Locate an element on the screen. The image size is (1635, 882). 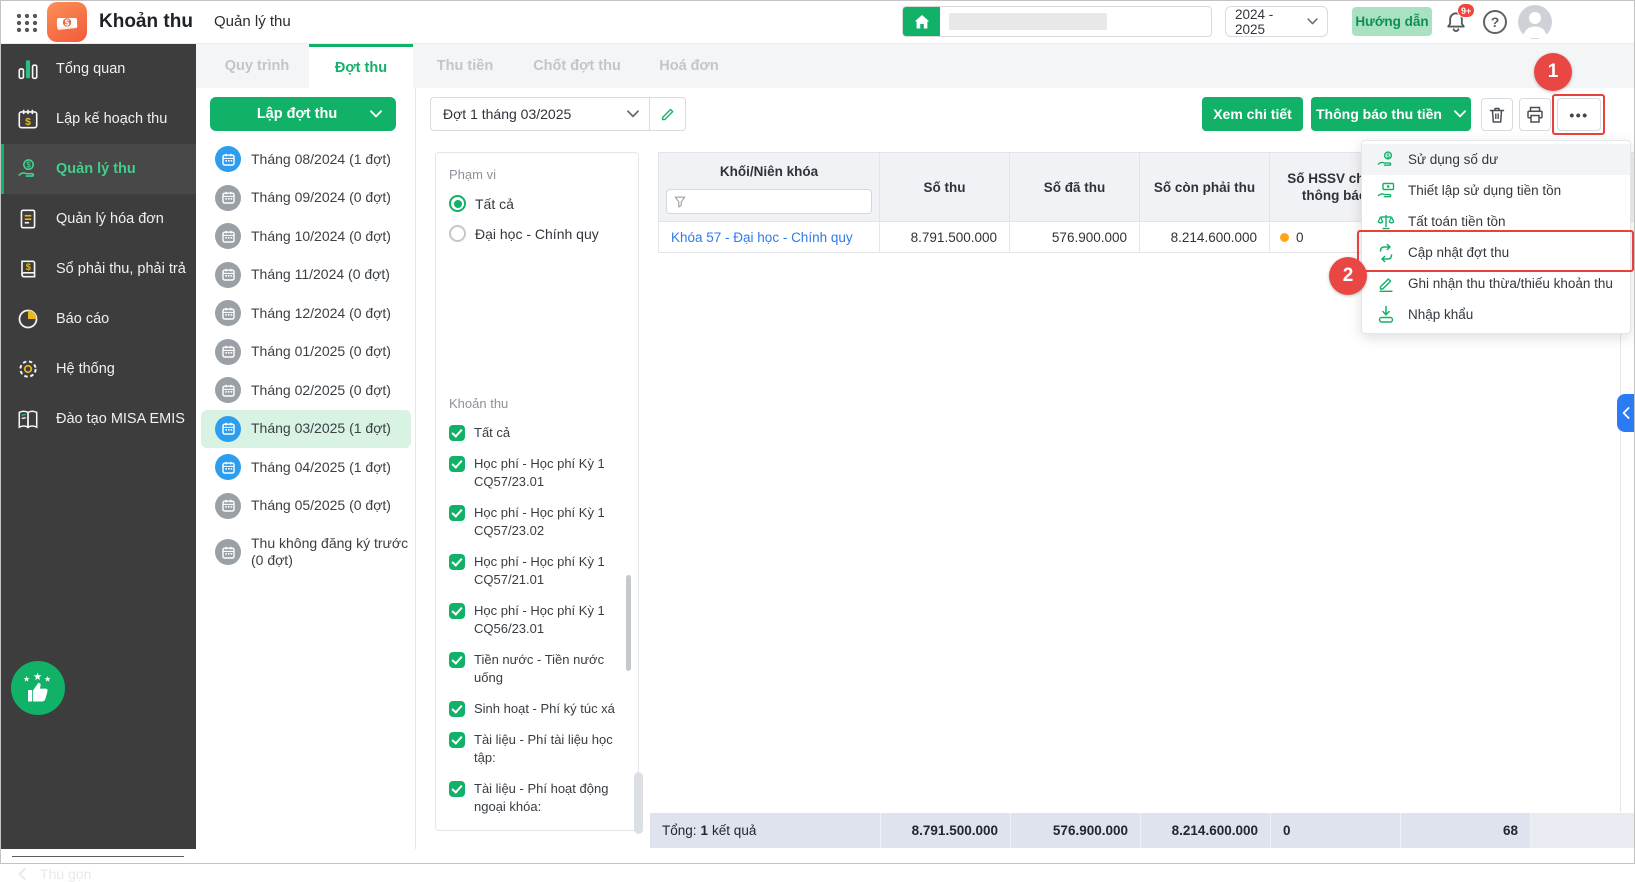
calendar-plan-icon is located at coordinates (28, 119).